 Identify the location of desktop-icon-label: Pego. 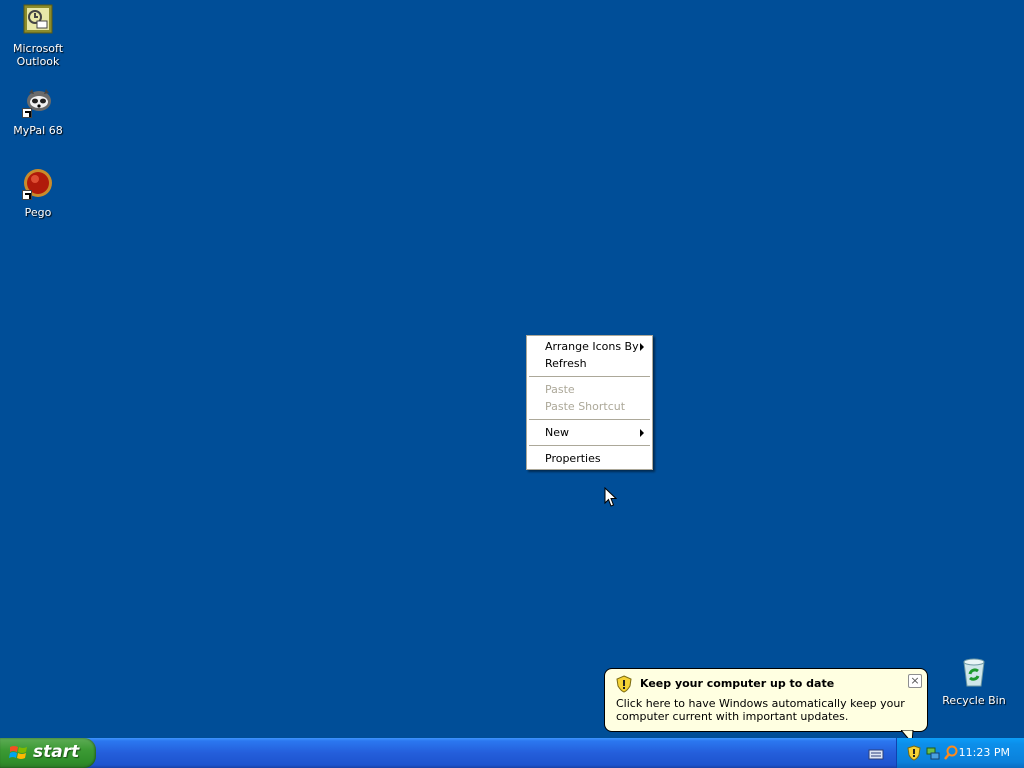
(38, 212).